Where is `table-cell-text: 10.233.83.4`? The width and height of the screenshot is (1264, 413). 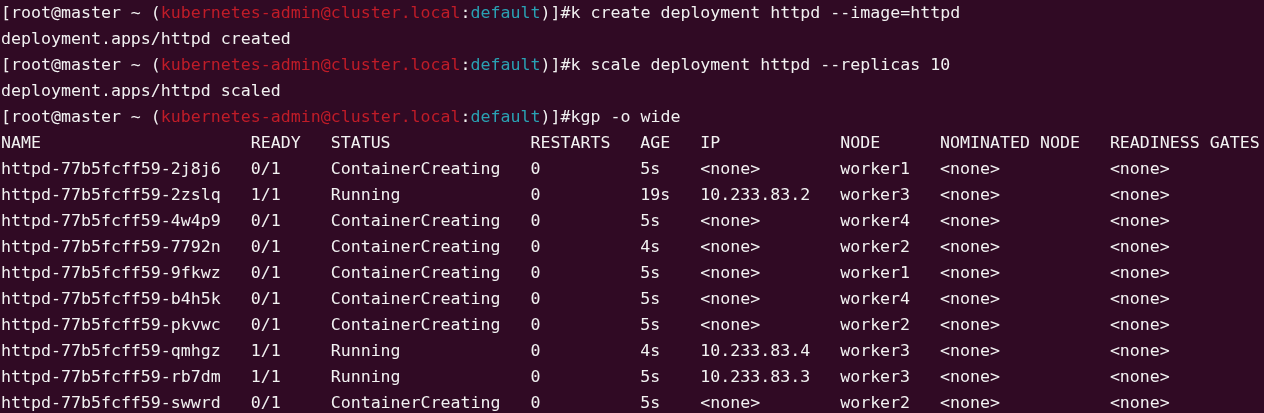 table-cell-text: 10.233.83.4 is located at coordinates (755, 350).